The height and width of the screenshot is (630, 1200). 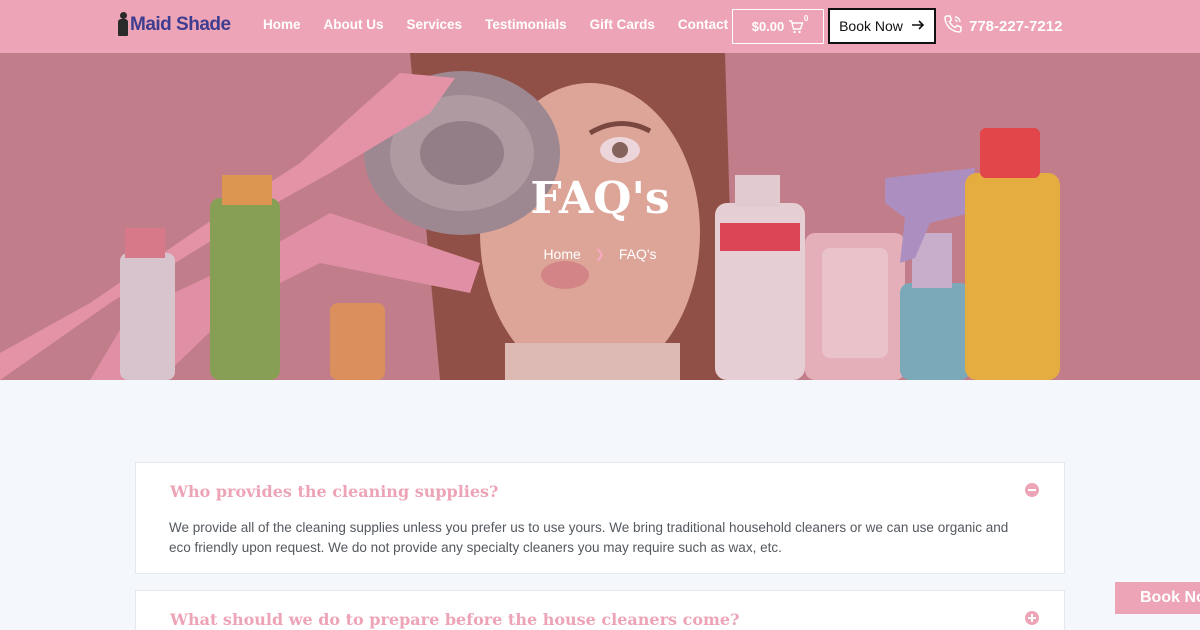 What do you see at coordinates (953, 26) in the screenshot?
I see `phone-icon` at bounding box center [953, 26].